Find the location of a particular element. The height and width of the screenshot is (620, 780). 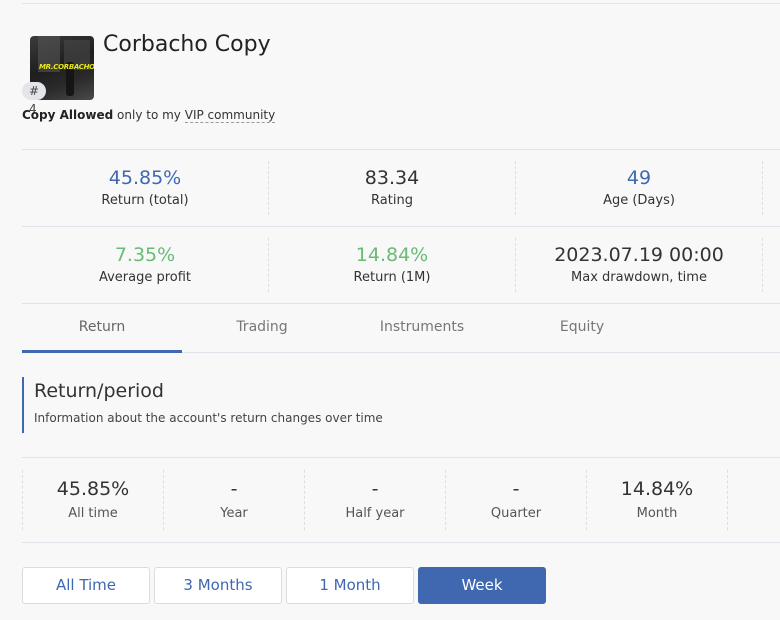

stat-value: 2023.07.19 00:00 is located at coordinates (639, 255).